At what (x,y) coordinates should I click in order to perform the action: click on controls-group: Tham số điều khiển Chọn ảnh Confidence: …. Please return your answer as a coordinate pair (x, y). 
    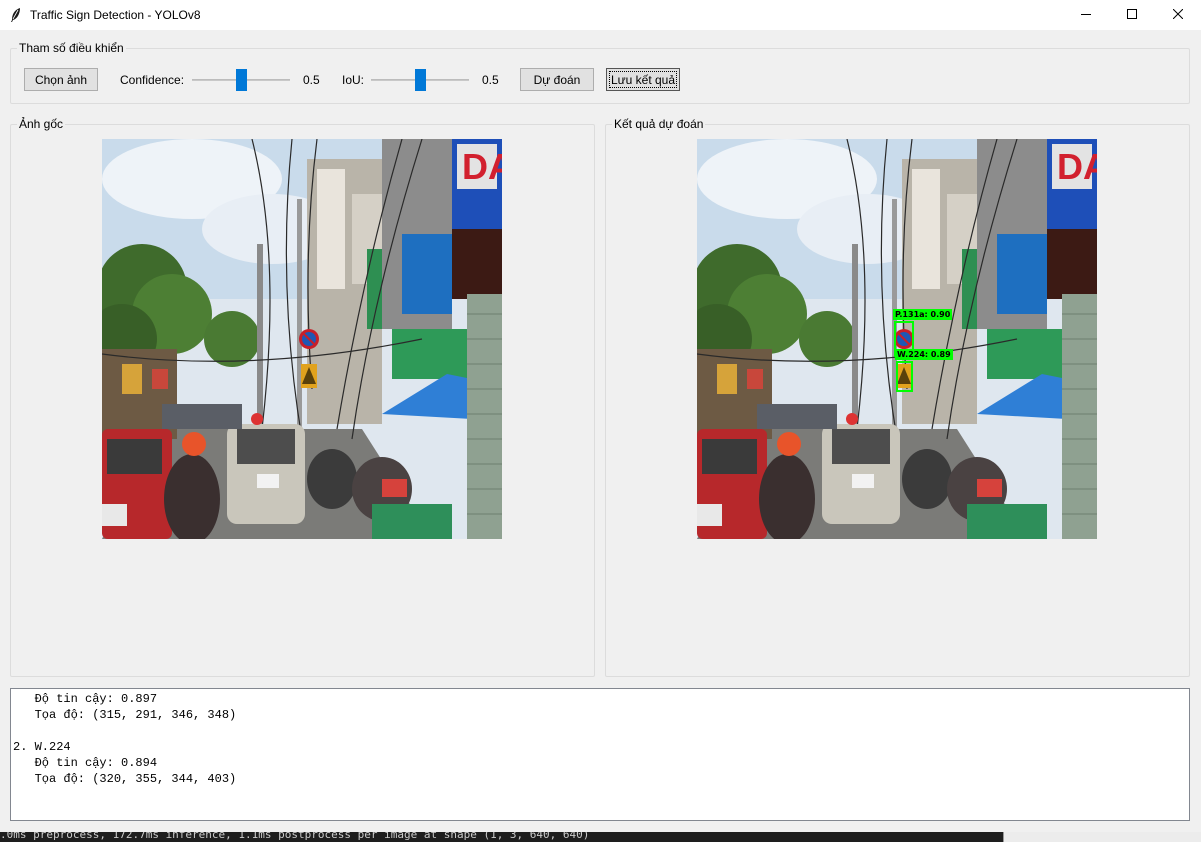
    Looking at the image, I should click on (600, 72).